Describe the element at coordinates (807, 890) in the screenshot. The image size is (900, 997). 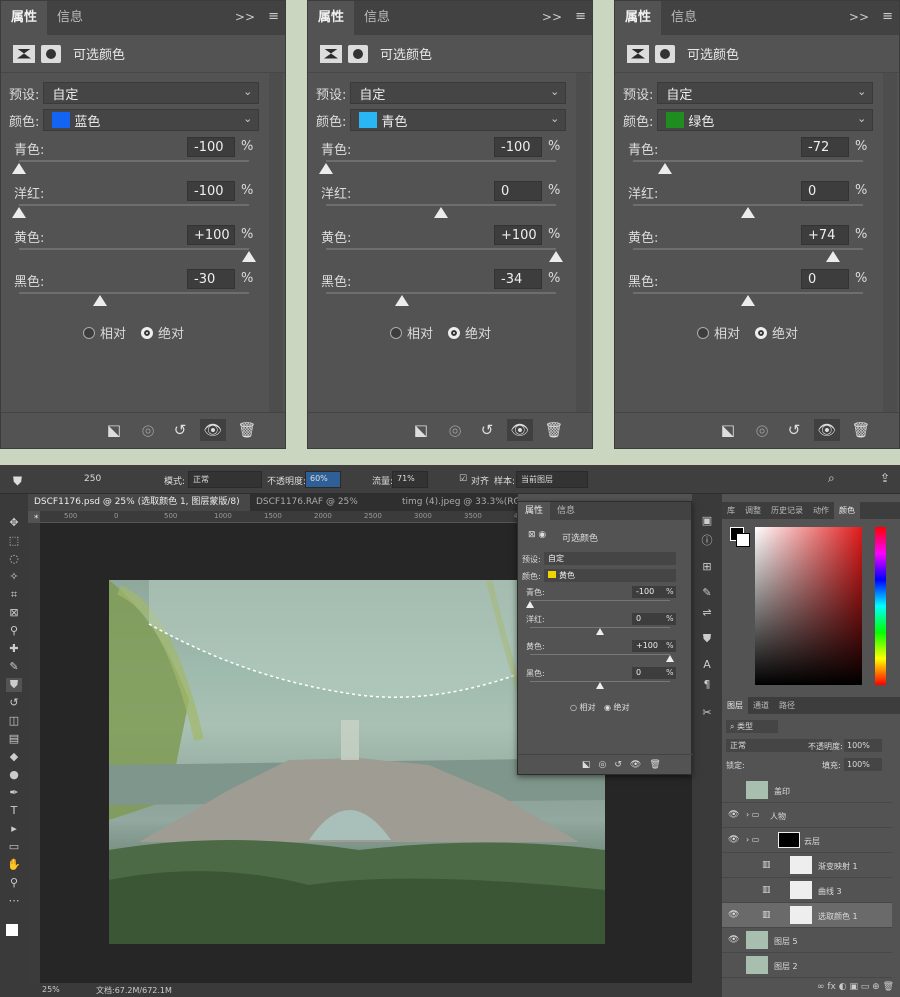
I see `layer-row: ▥ 曲线 3` at that location.